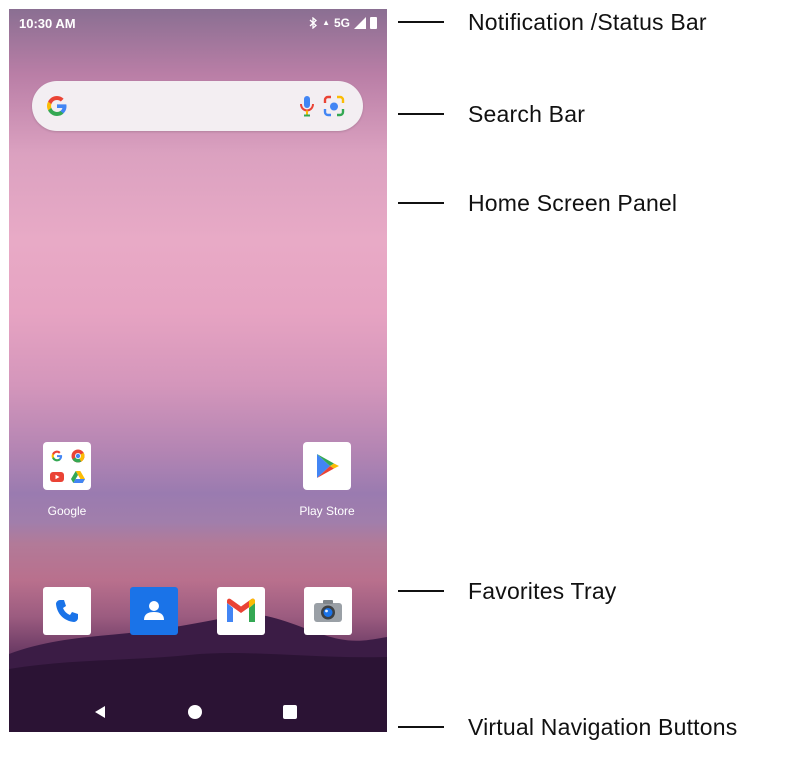 The height and width of the screenshot is (760, 800). Describe the element at coordinates (290, 712) in the screenshot. I see `recents-icon` at that location.